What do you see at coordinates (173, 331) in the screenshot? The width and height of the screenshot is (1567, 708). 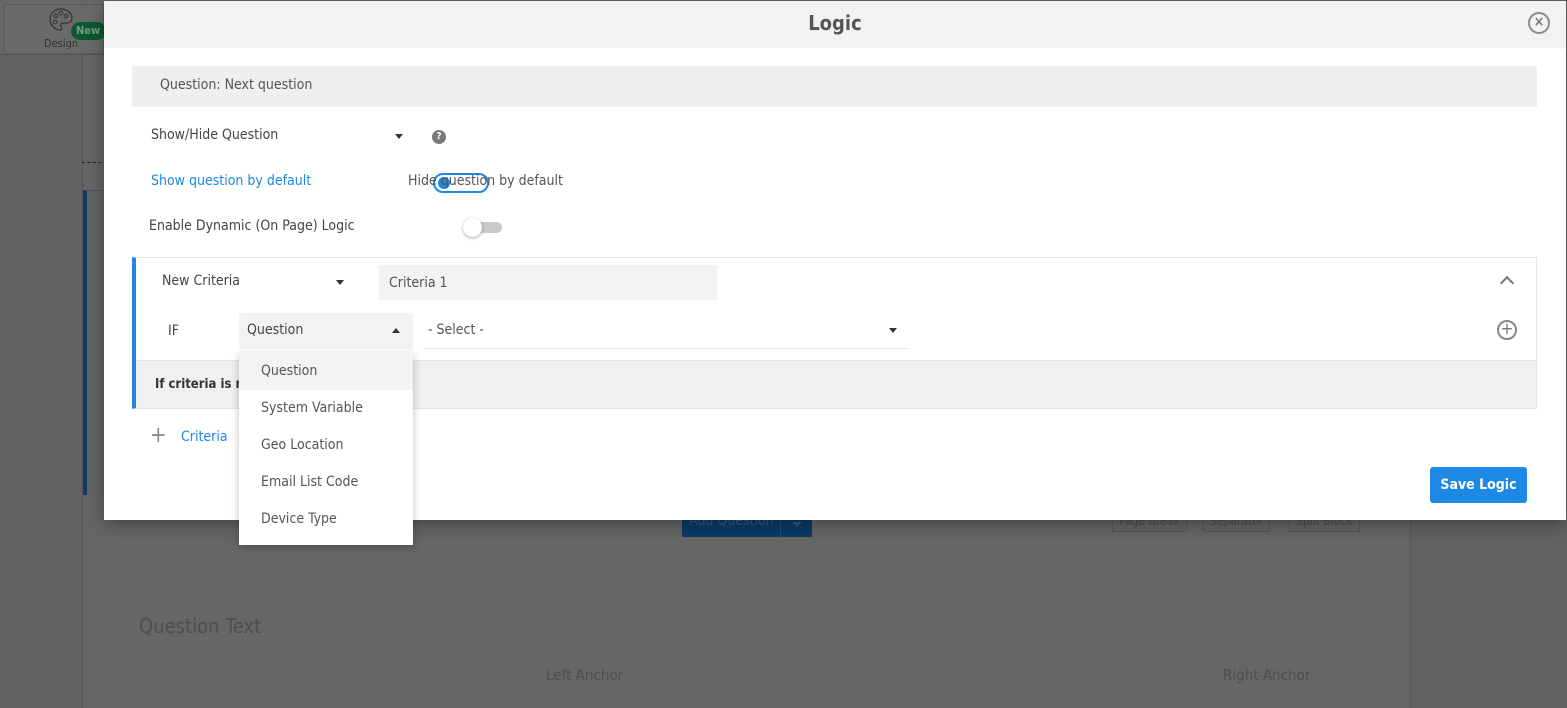 I see `if-label: IF` at bounding box center [173, 331].